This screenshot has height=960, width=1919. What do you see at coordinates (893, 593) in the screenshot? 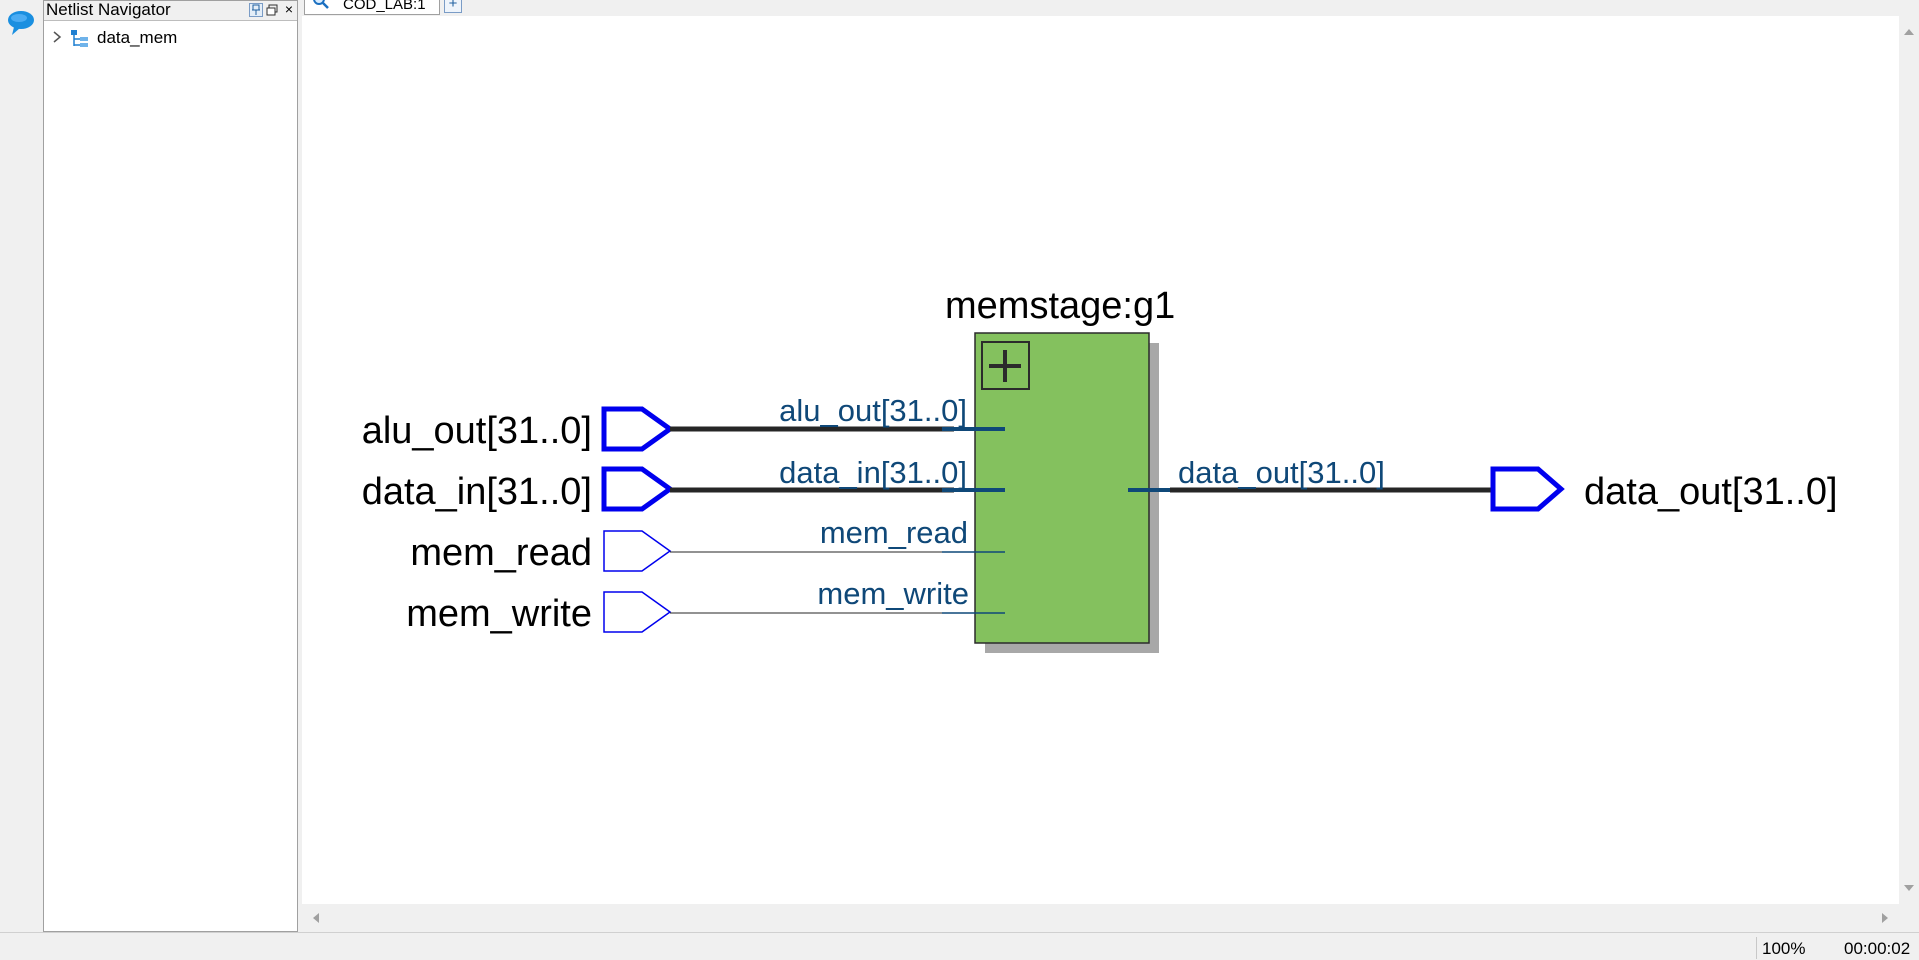
I see `port-label: mem_write` at bounding box center [893, 593].